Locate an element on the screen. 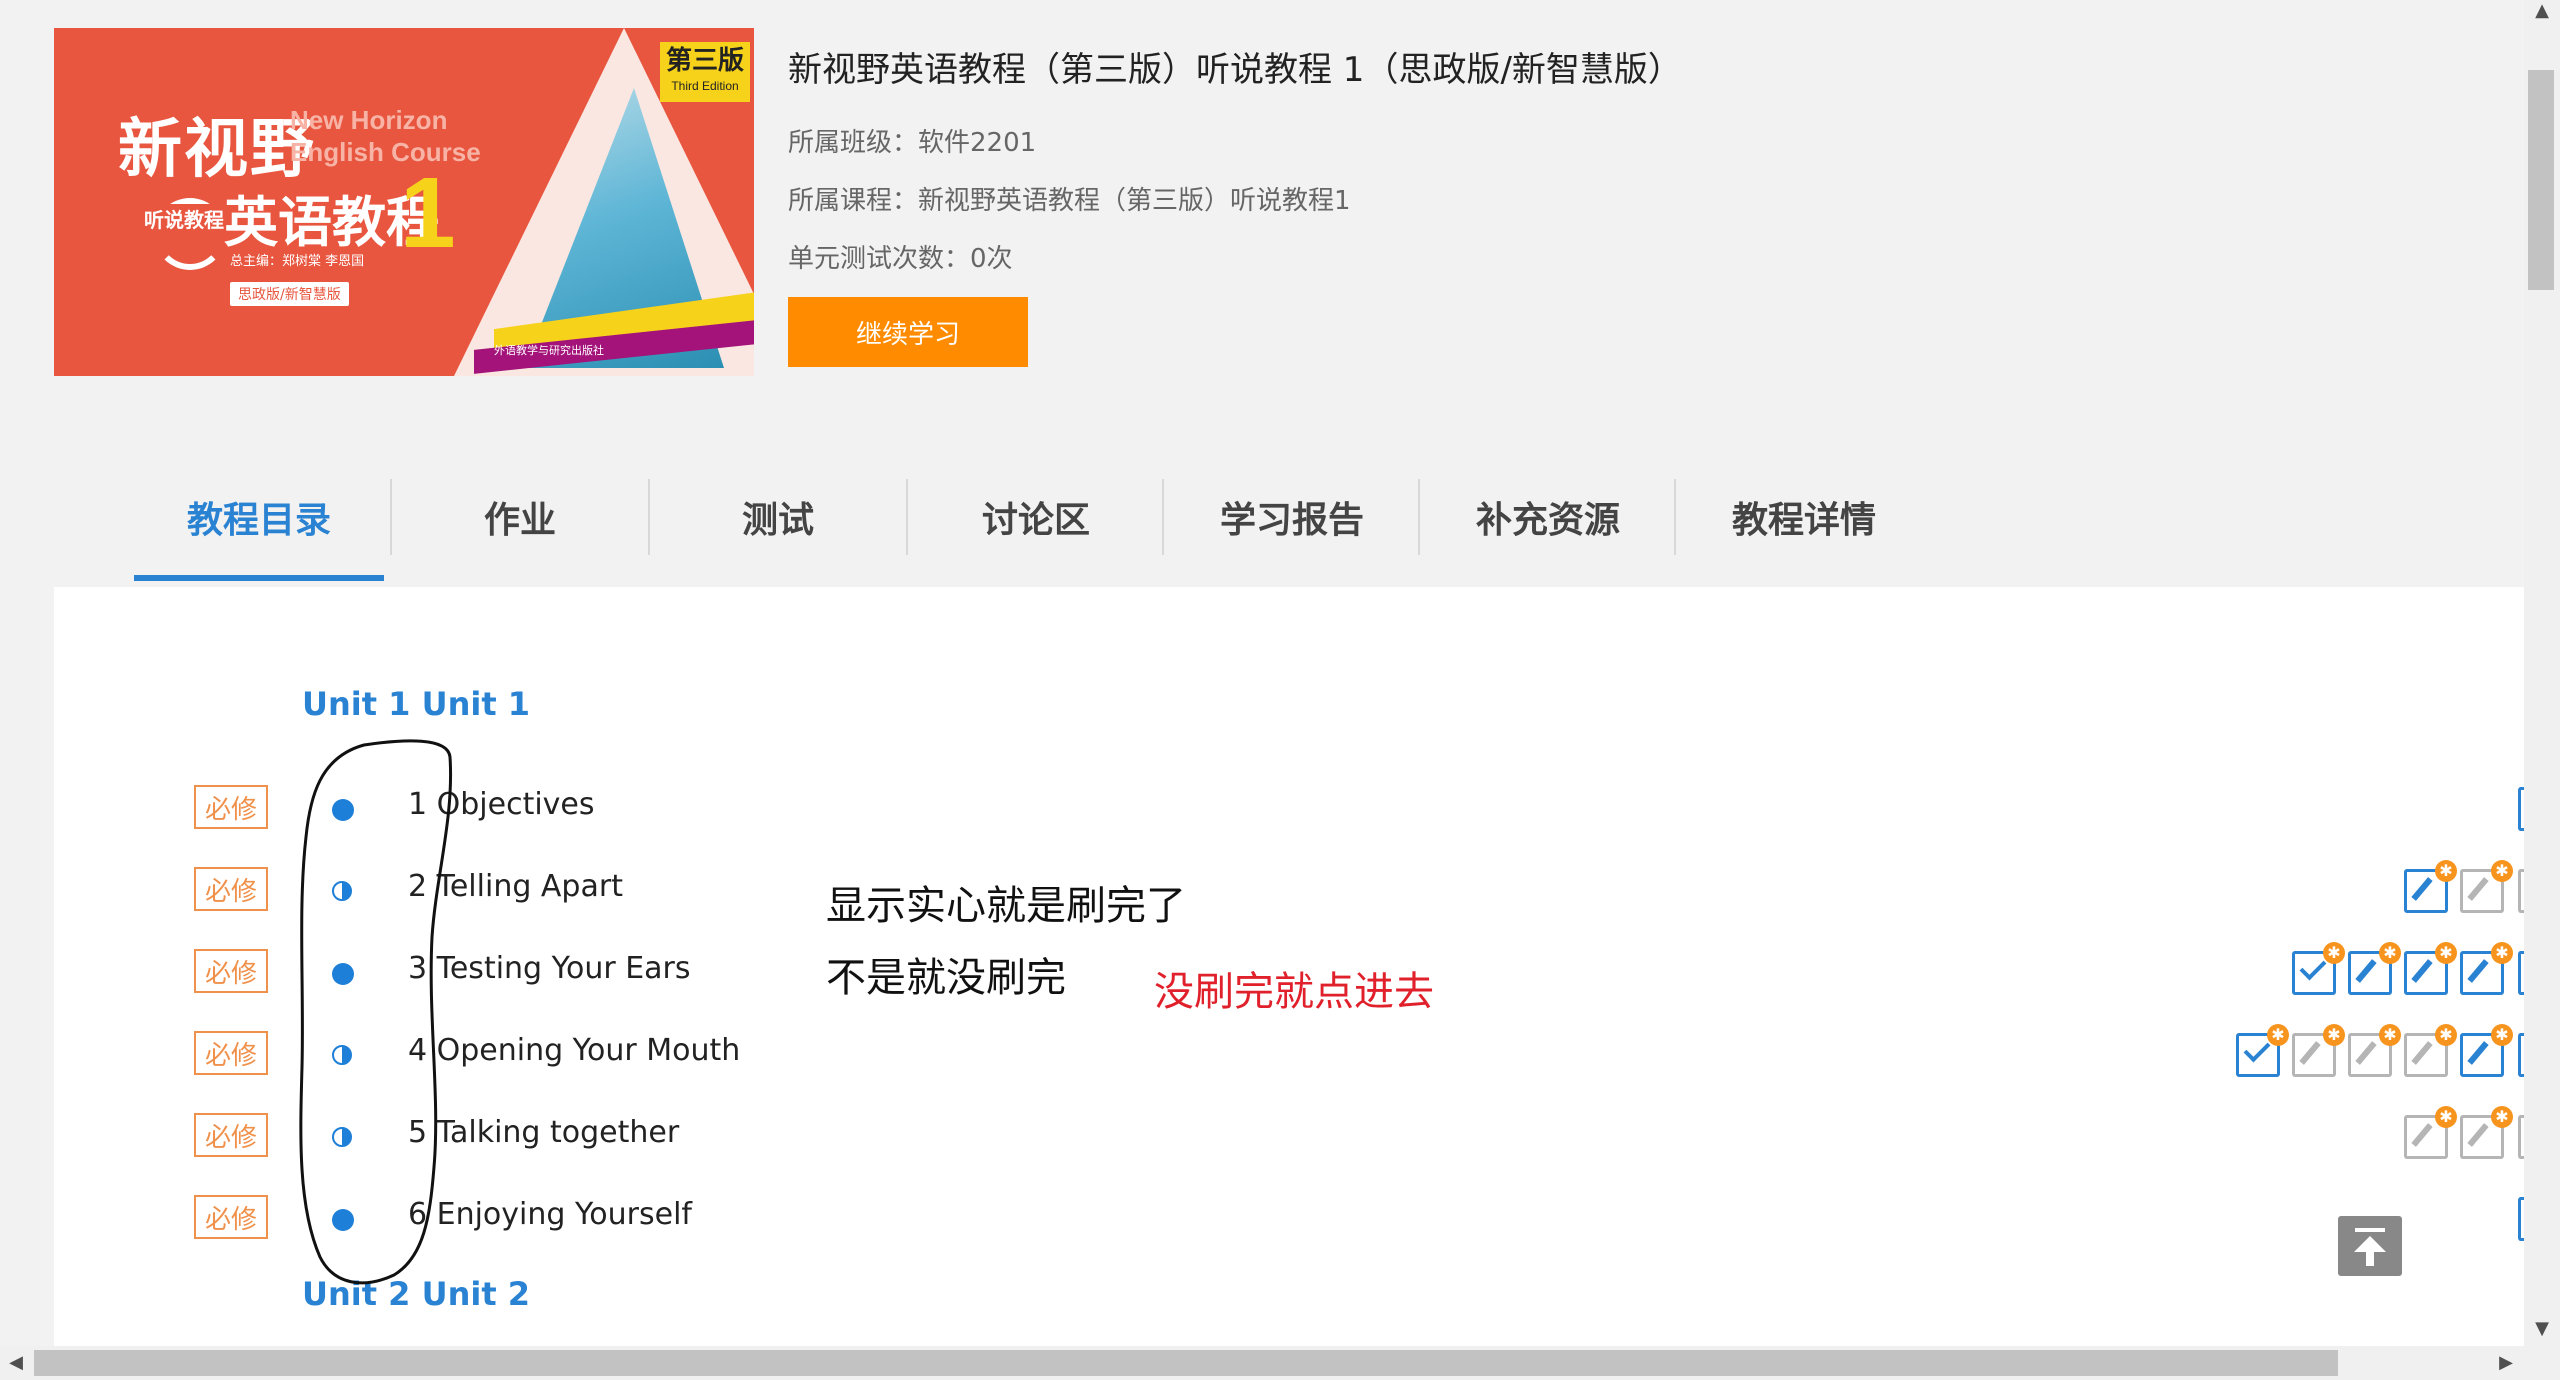 The height and width of the screenshot is (1380, 2560). tab-report: 学习报告 is located at coordinates (1292, 517).